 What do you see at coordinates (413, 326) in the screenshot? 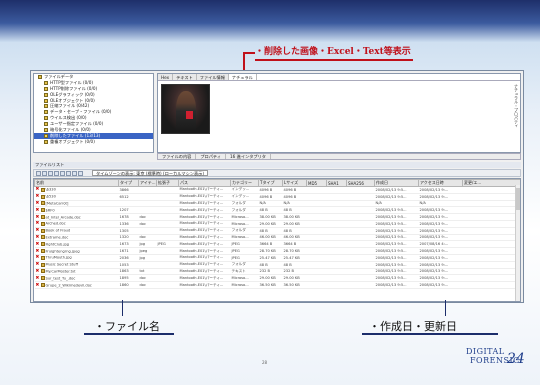
I see `dates-annotation: ・作成日・更新日` at bounding box center [413, 326].